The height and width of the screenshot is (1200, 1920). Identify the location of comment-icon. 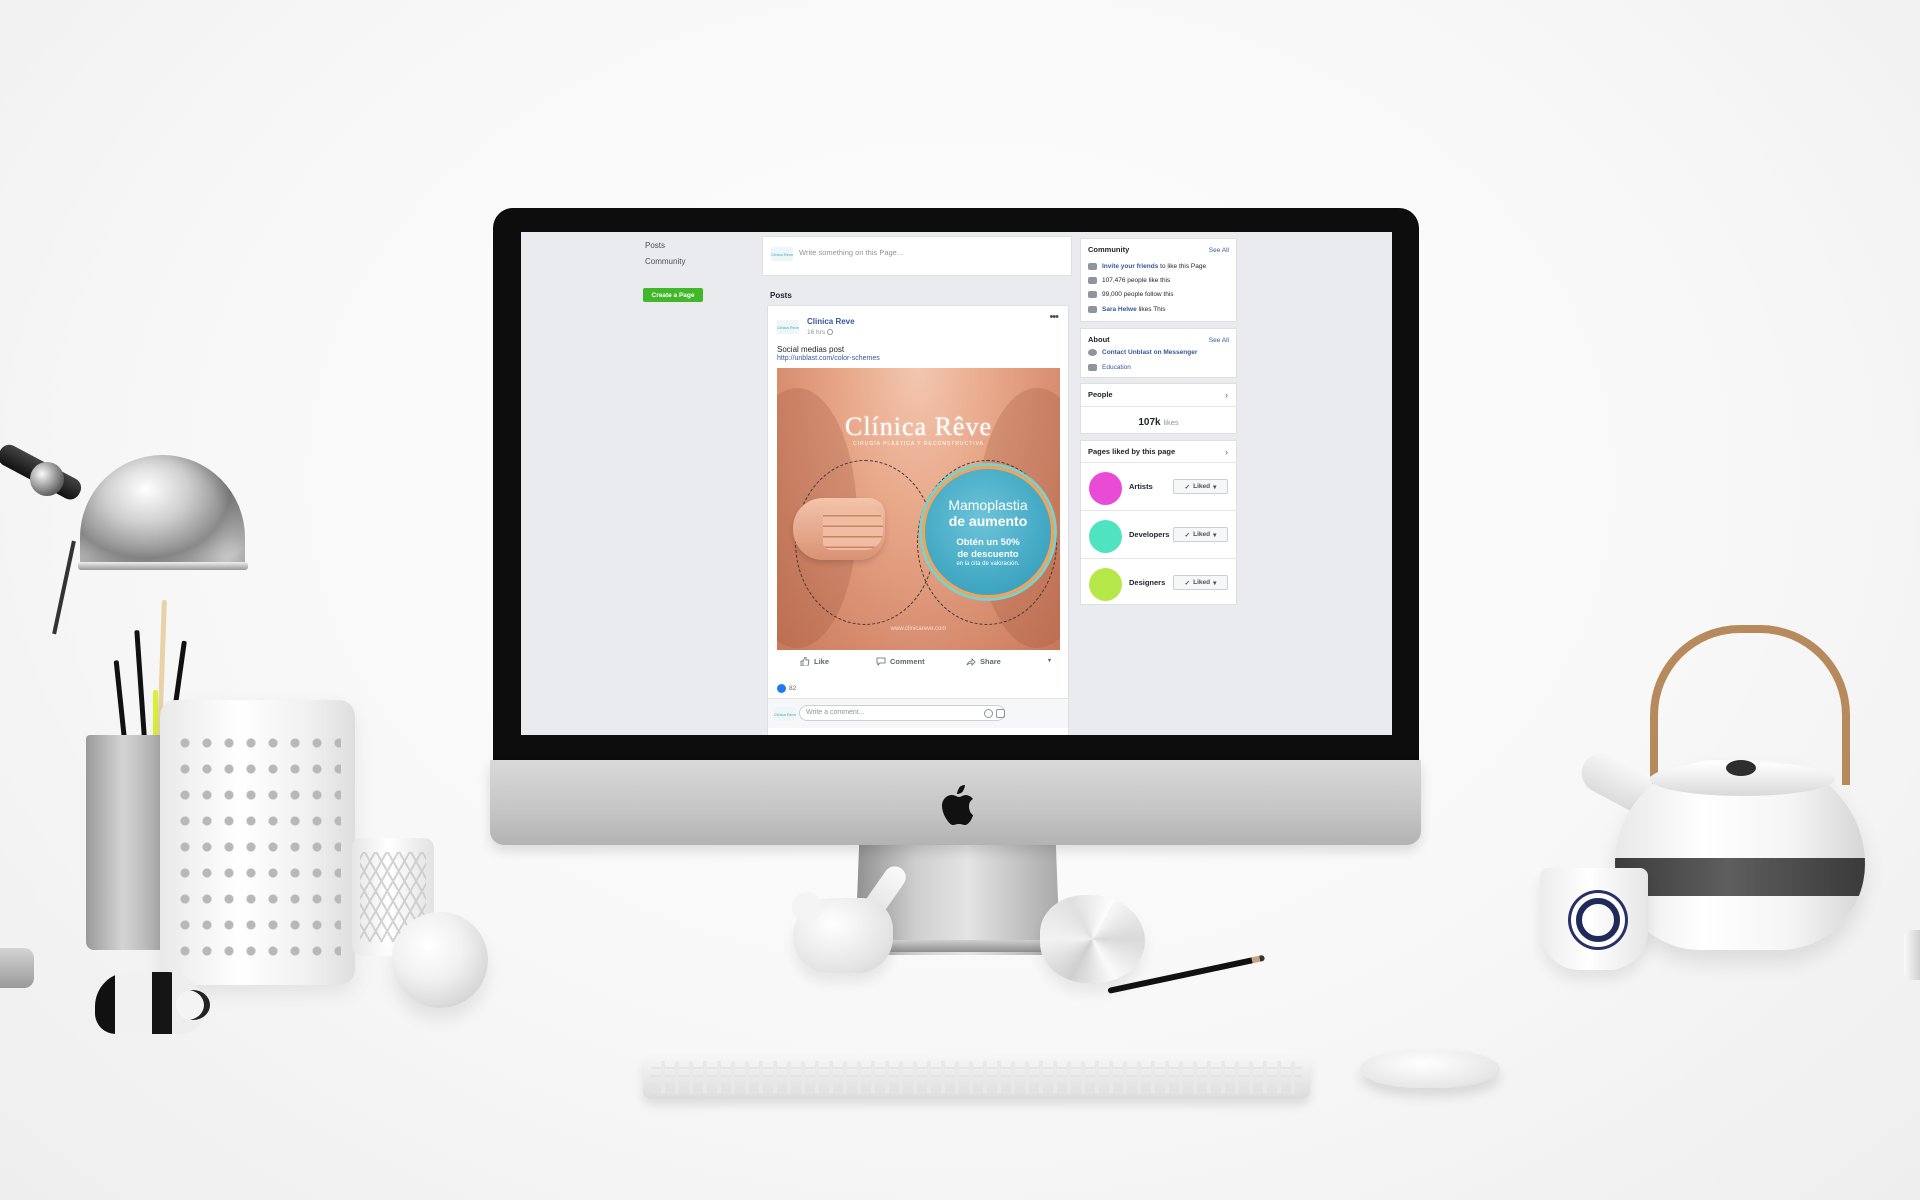
(881, 661).